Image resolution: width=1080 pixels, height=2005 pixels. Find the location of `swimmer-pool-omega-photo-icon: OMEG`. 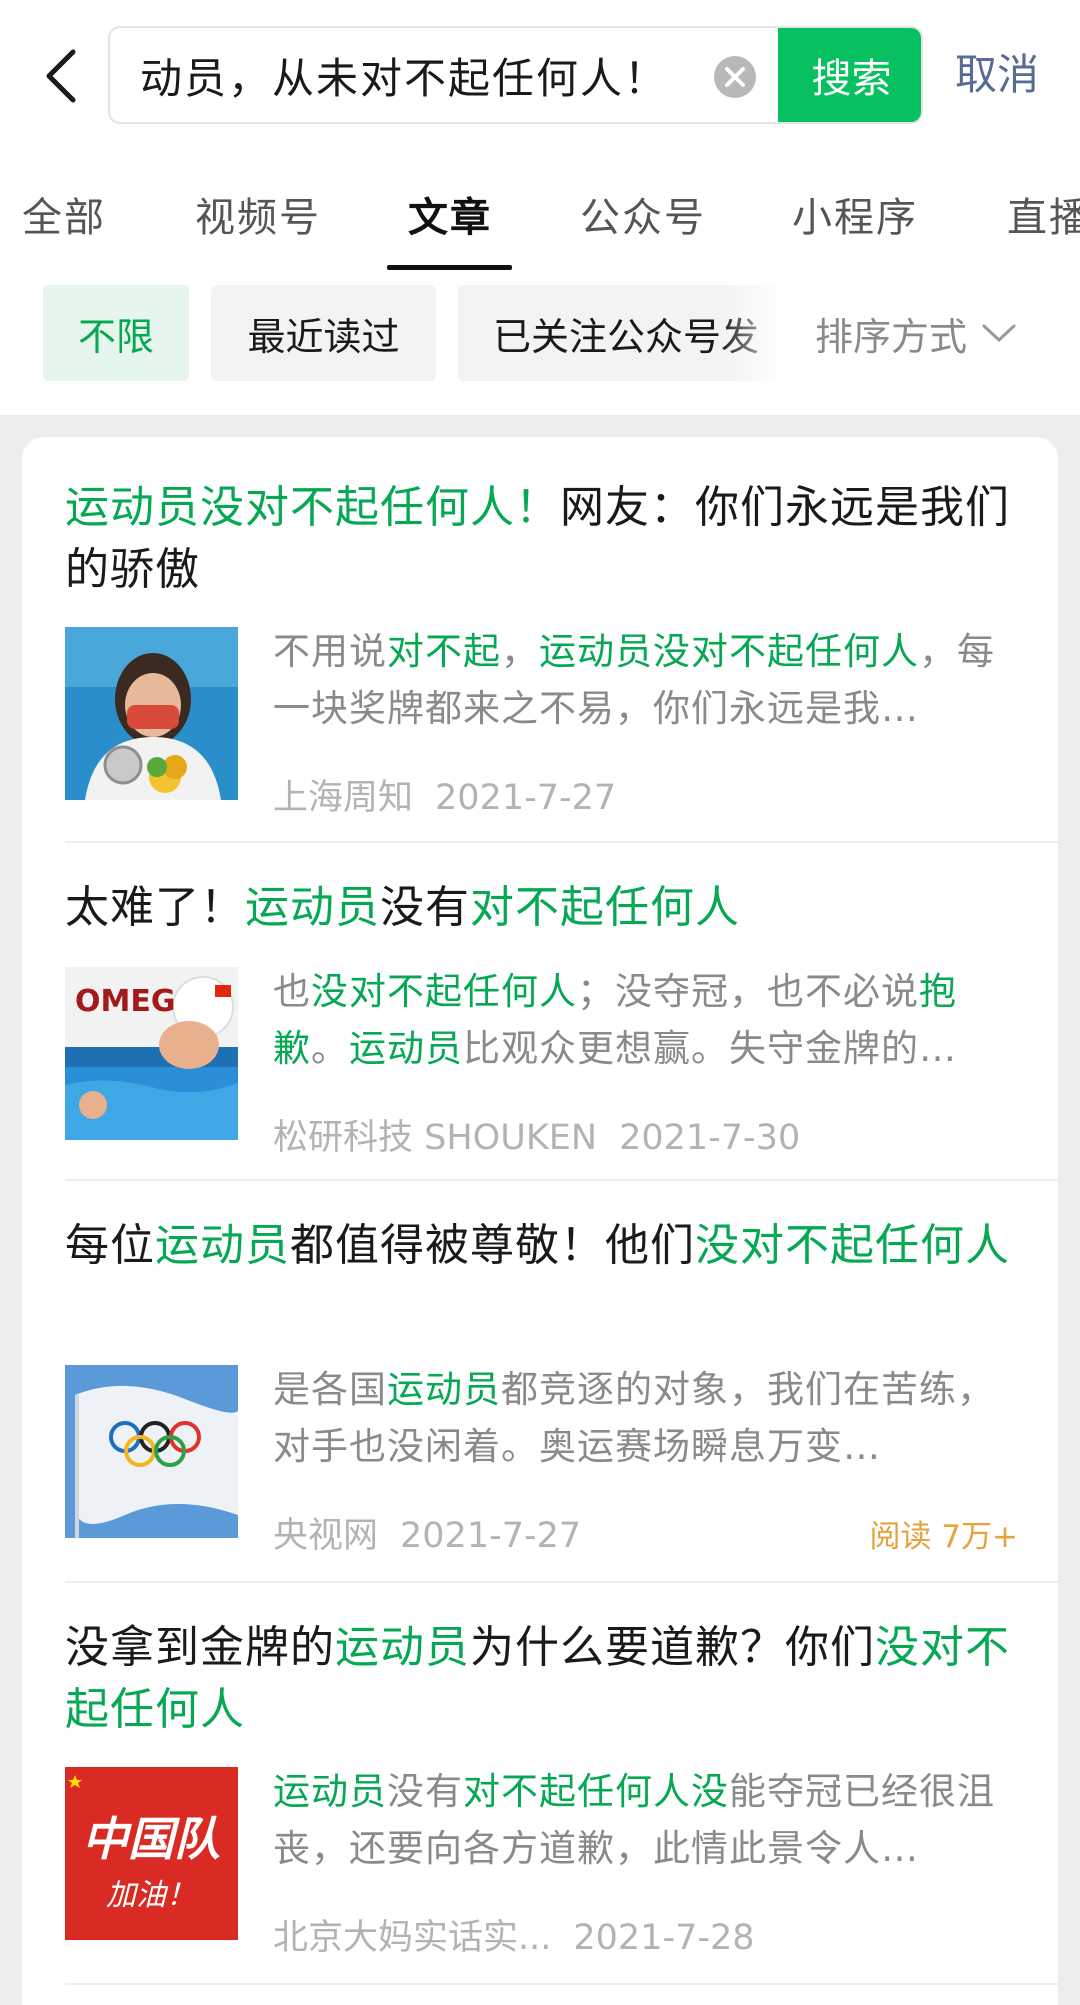

swimmer-pool-omega-photo-icon: OMEG is located at coordinates (151, 1053).